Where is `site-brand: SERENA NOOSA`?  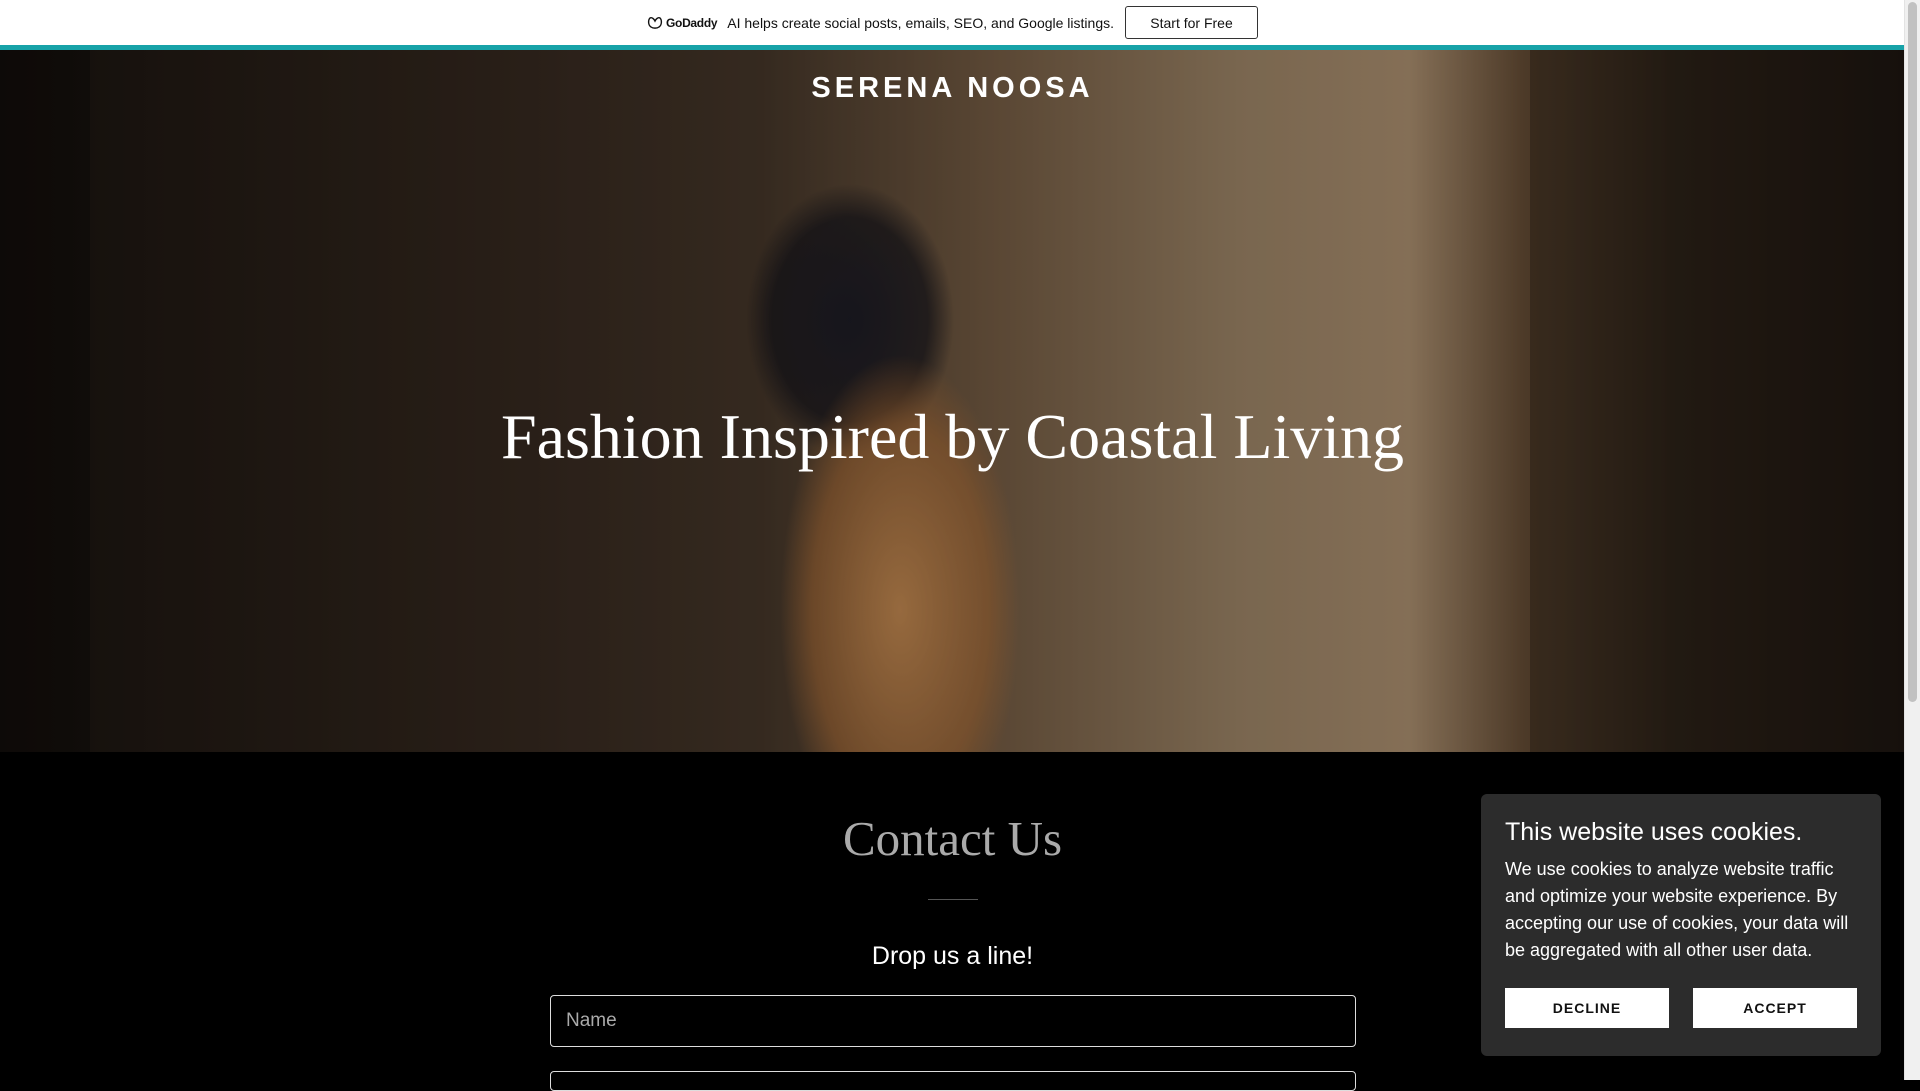
site-brand: SERENA NOOSA is located at coordinates (952, 88).